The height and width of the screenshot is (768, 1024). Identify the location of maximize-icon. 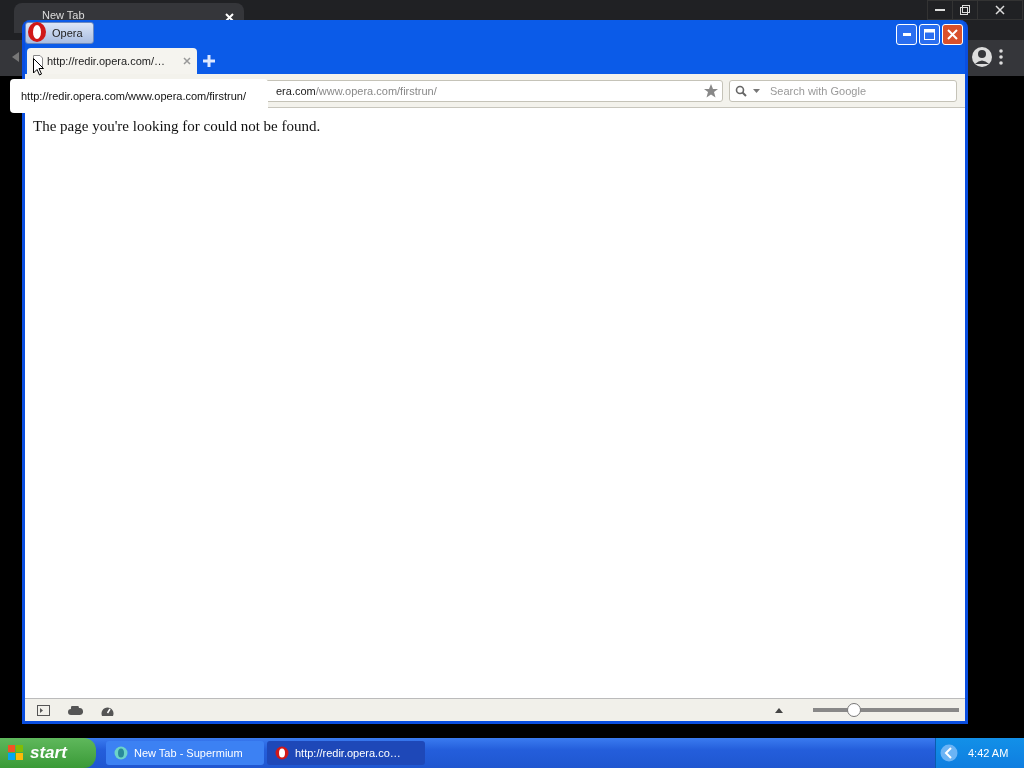
(929, 34).